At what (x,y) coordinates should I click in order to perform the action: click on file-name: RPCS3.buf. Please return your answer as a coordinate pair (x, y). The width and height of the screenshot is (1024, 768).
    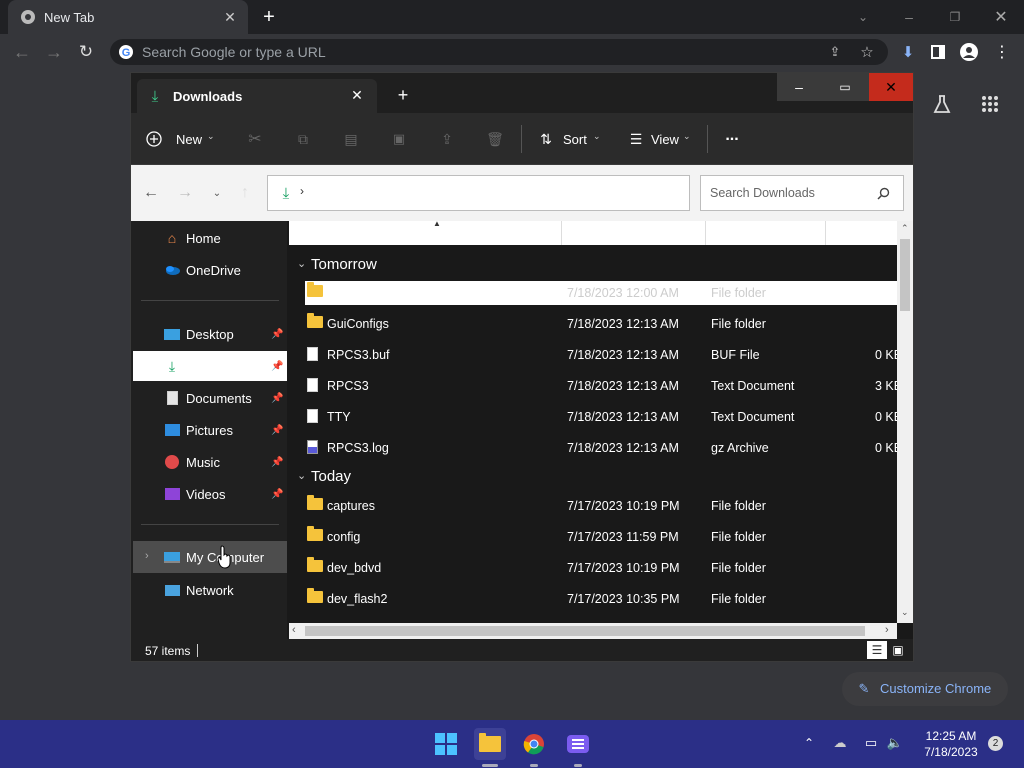
    Looking at the image, I should click on (358, 355).